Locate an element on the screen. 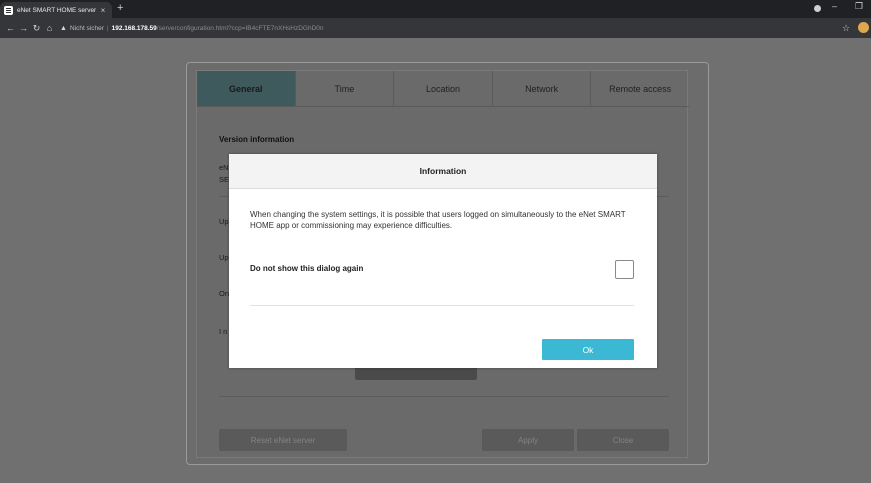 Image resolution: width=871 pixels, height=483 pixels. browser-tab-bar: eNet SMART HOME server × + – ❐ is located at coordinates (435, 9).